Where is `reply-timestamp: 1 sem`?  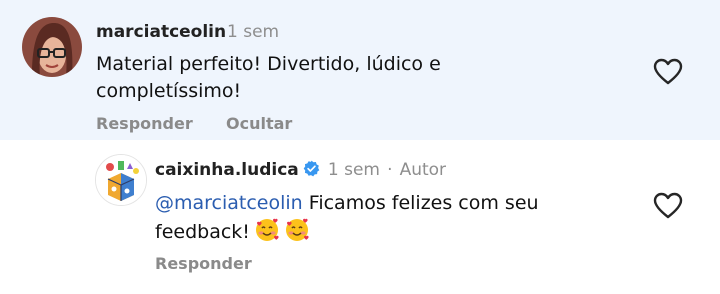
reply-timestamp: 1 sem is located at coordinates (353, 170).